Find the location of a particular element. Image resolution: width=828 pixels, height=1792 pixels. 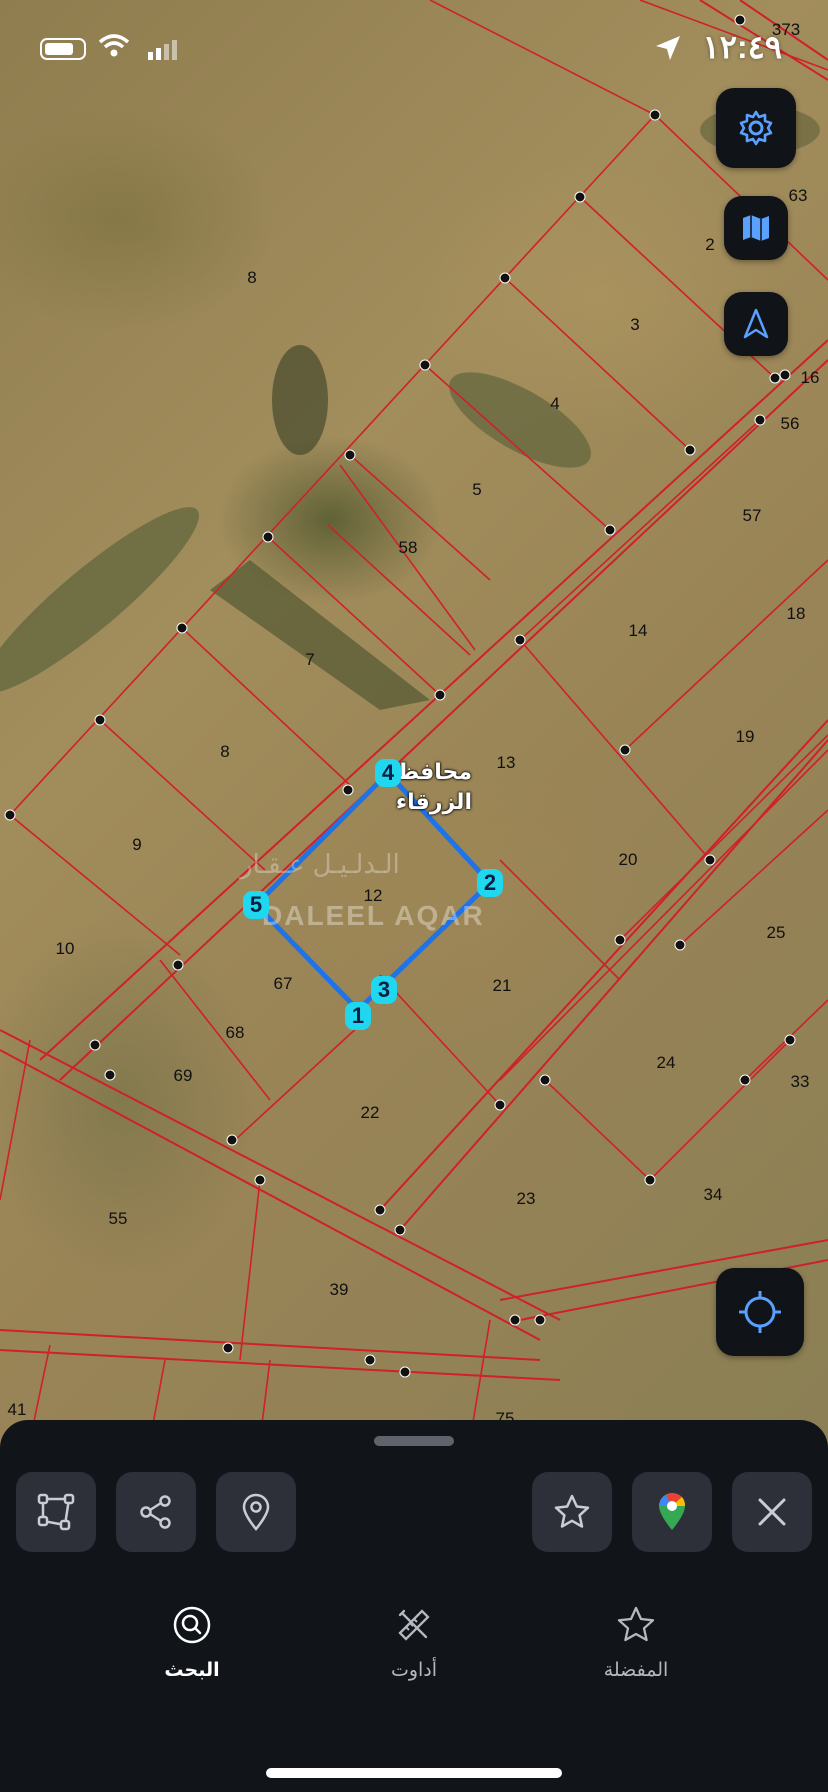

google-maps-button is located at coordinates (672, 1512).